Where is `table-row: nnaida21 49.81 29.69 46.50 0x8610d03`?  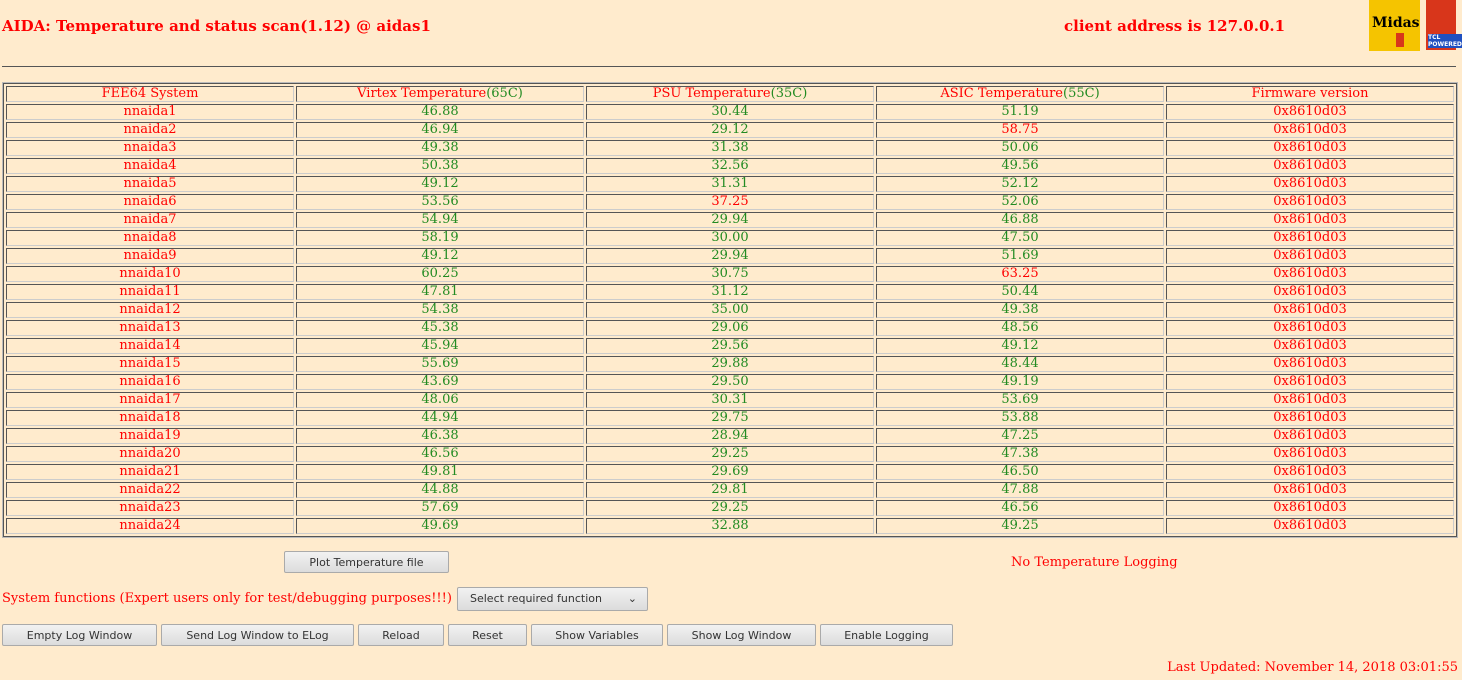 table-row: nnaida21 49.81 29.69 46.50 0x8610d03 is located at coordinates (730, 472).